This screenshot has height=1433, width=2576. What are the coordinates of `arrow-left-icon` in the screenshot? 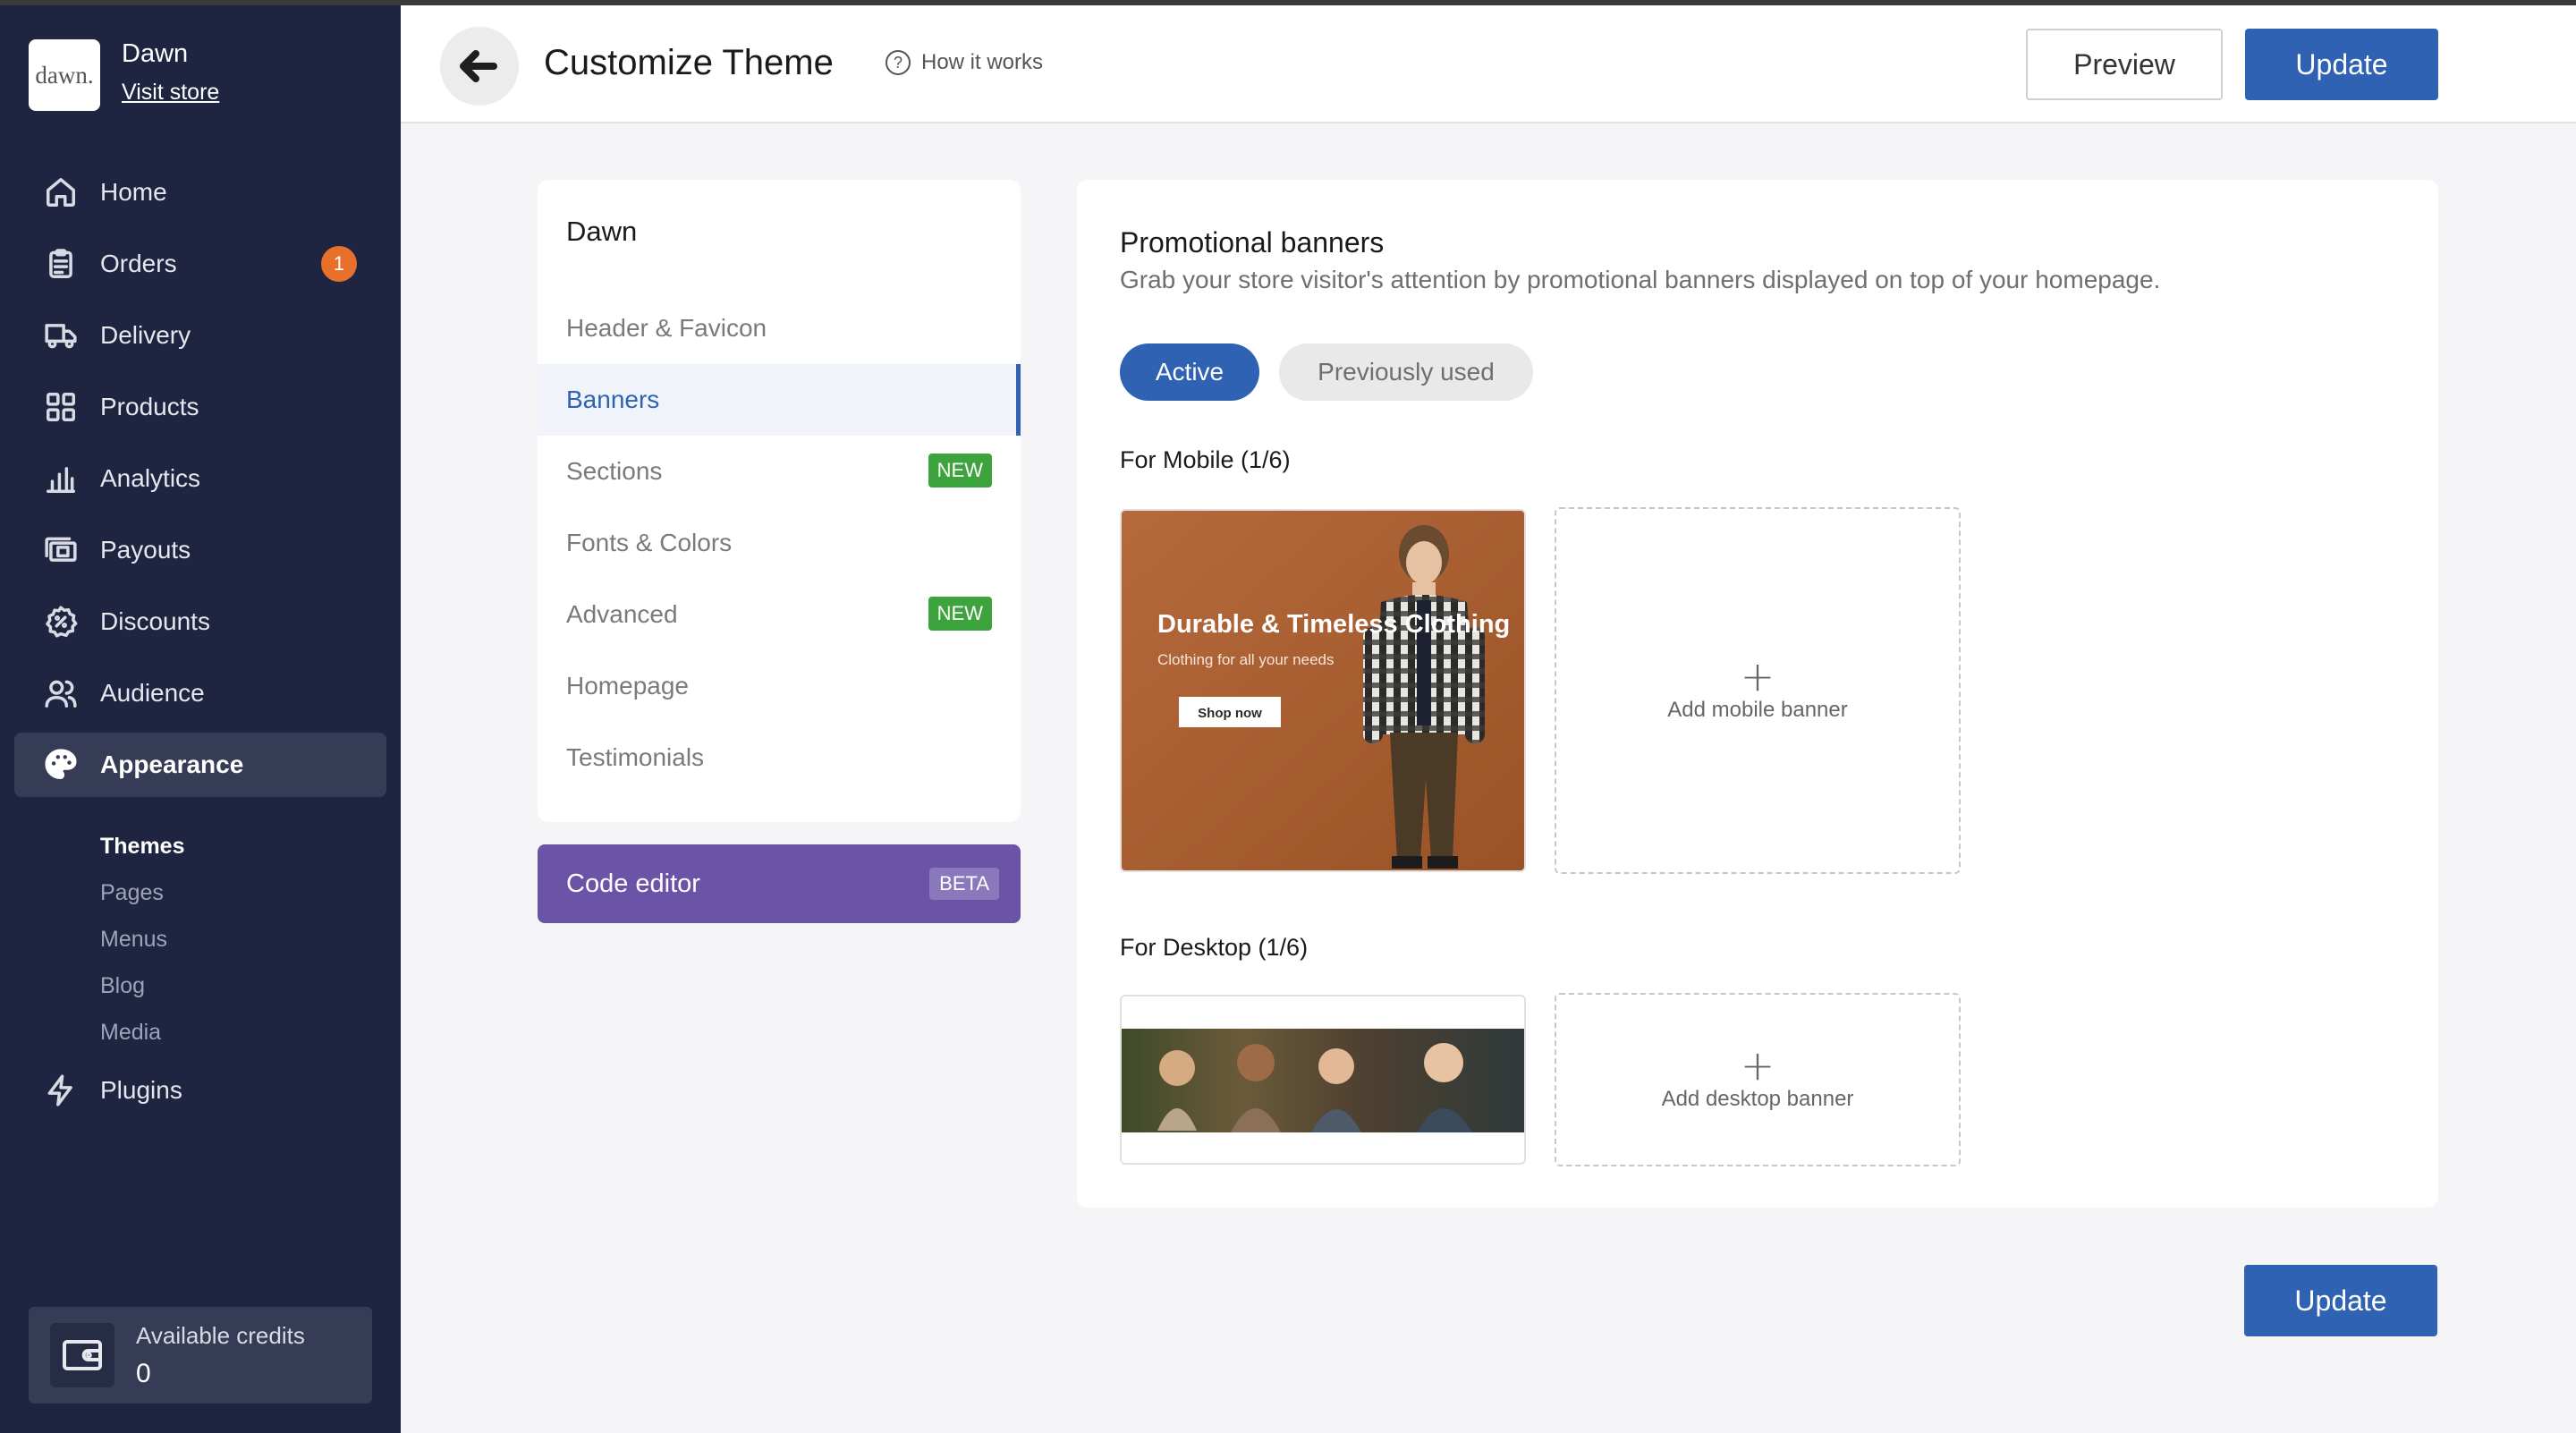 It's located at (478, 66).